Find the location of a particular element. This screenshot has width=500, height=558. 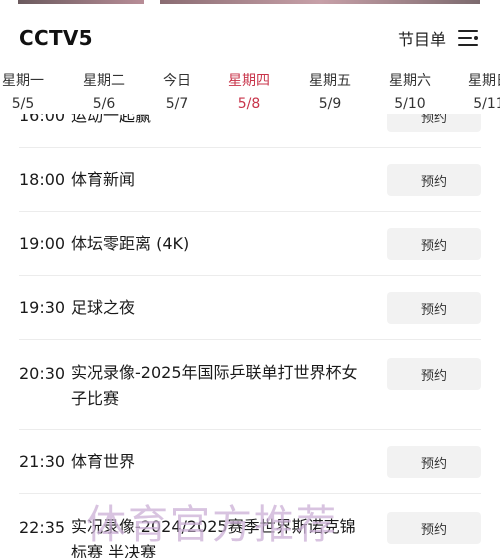

tab-date: 5/11 is located at coordinates (486, 104).